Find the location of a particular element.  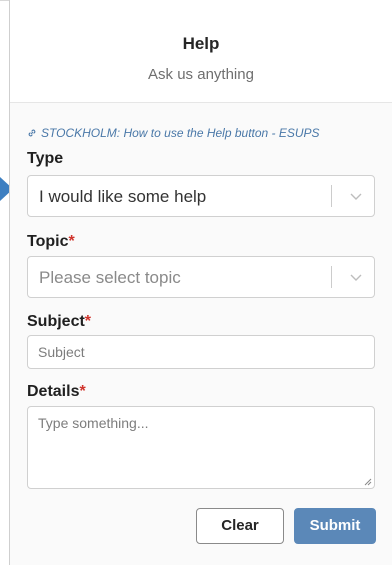

subject-label-text: Subject is located at coordinates (56, 321).